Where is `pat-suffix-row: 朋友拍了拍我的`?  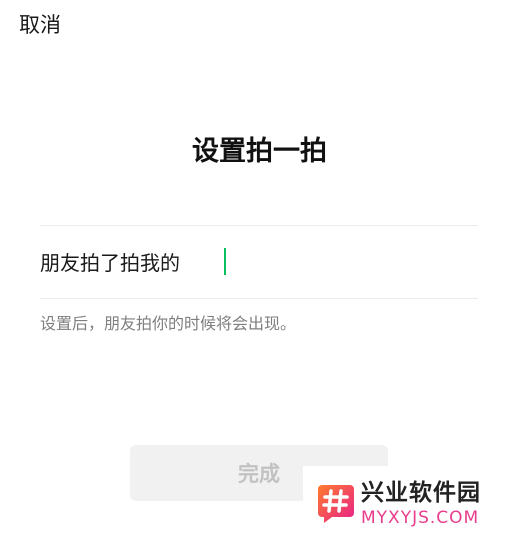 pat-suffix-row: 朋友拍了拍我的 is located at coordinates (259, 263).